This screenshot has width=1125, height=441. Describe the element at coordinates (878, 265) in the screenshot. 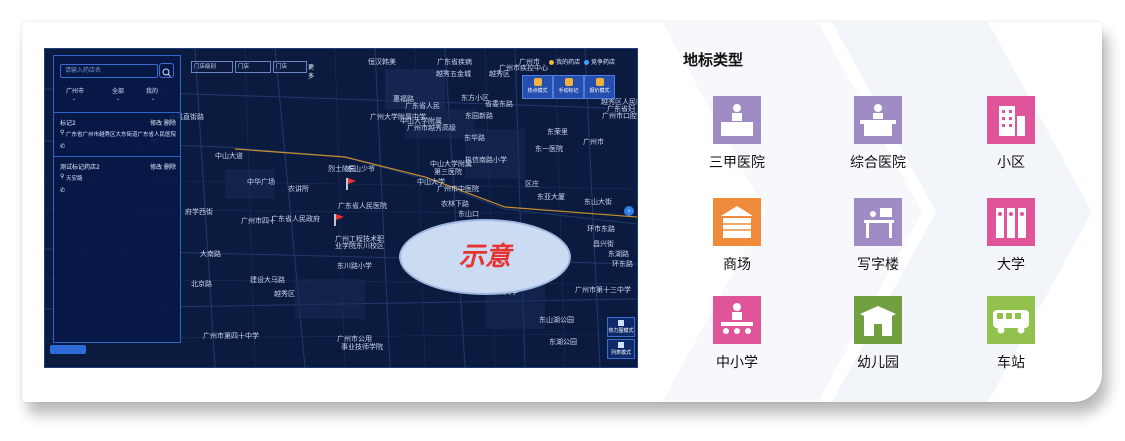

I see `landmark-label: 写字楼` at that location.